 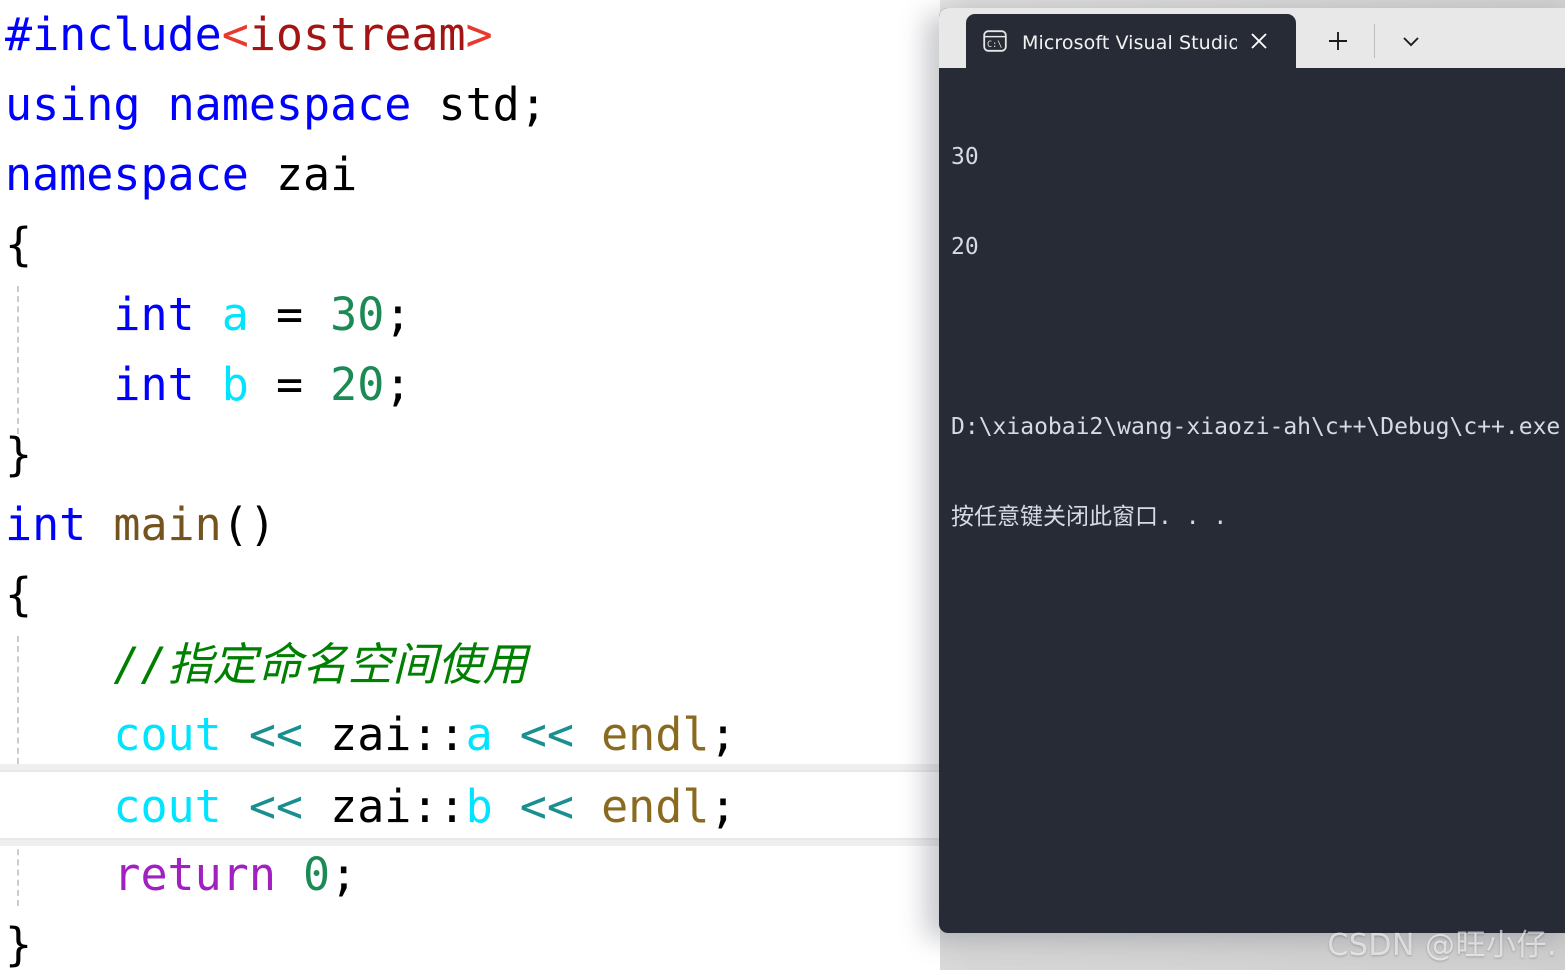 What do you see at coordinates (320, 664) in the screenshot?
I see `token-comment: //指定命名空间使用` at bounding box center [320, 664].